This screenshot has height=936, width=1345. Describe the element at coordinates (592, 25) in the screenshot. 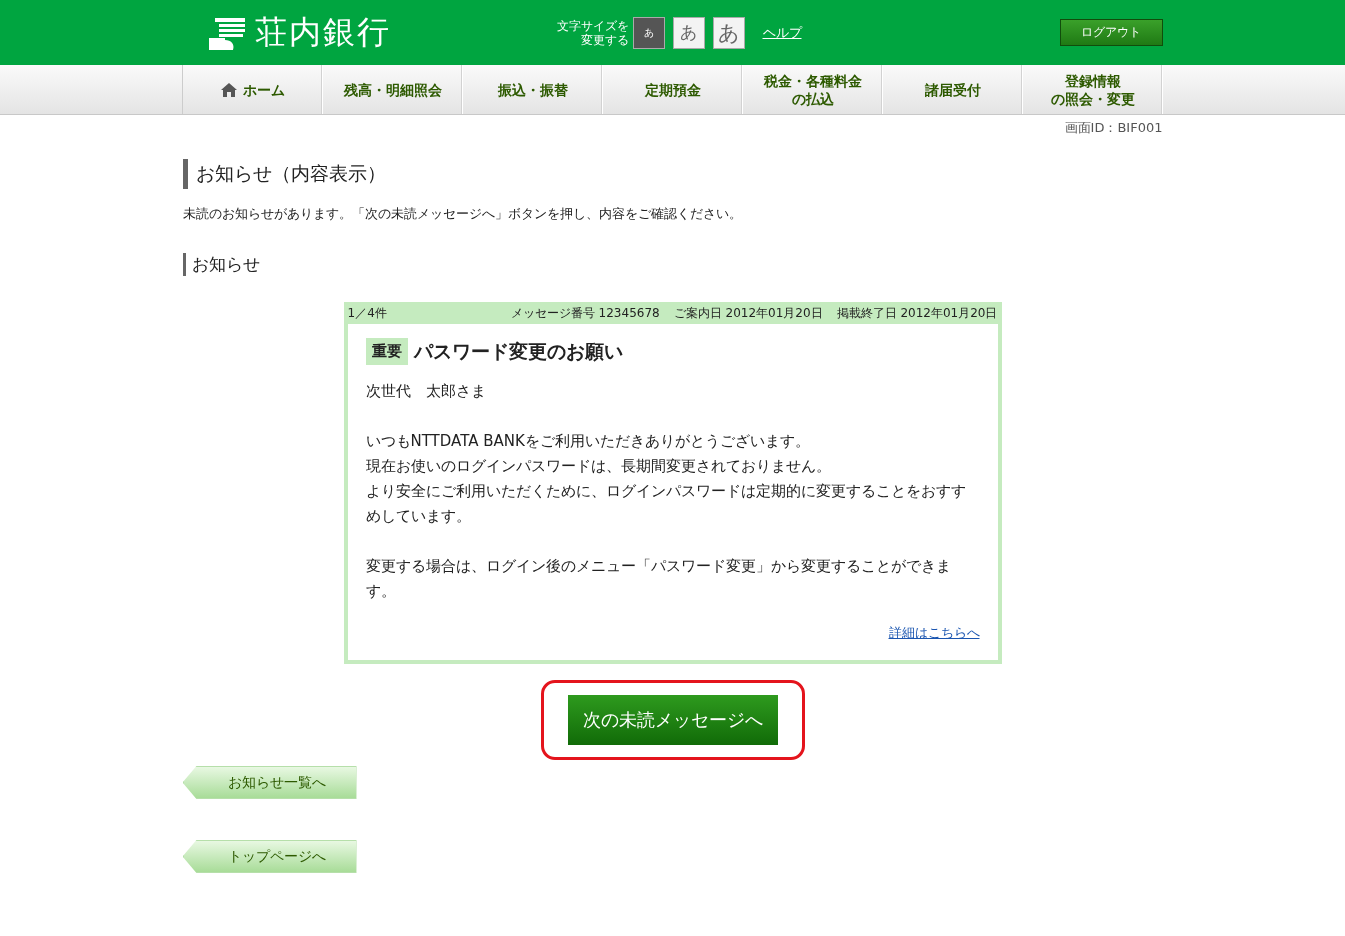

I see `font-size-label: 文字サイズを` at that location.